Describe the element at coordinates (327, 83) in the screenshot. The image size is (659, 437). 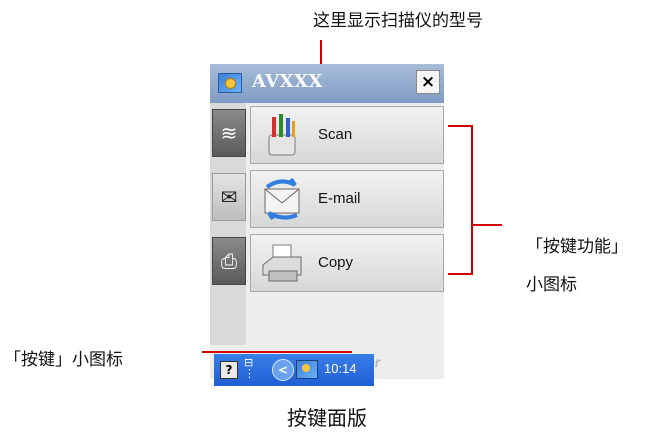
I see `title-bar: AVXXX ×` at that location.